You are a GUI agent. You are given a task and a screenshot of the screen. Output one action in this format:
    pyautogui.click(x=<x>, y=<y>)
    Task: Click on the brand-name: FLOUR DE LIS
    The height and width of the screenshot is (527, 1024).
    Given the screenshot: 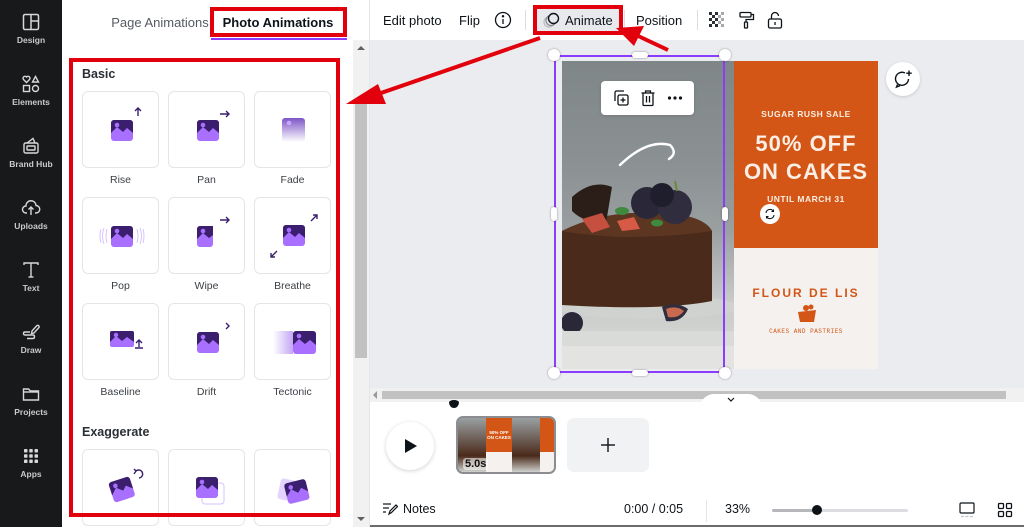 What is the action you would take?
    pyautogui.click(x=806, y=293)
    